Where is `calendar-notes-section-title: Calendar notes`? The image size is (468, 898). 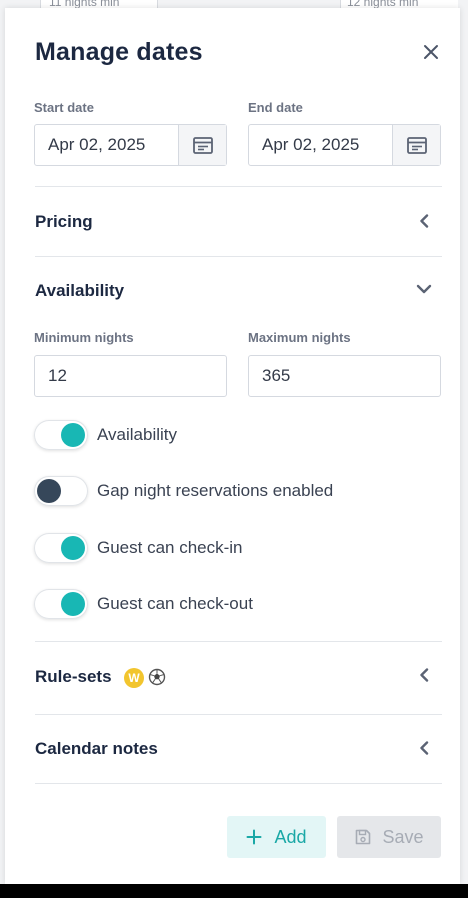 calendar-notes-section-title: Calendar notes is located at coordinates (96, 749).